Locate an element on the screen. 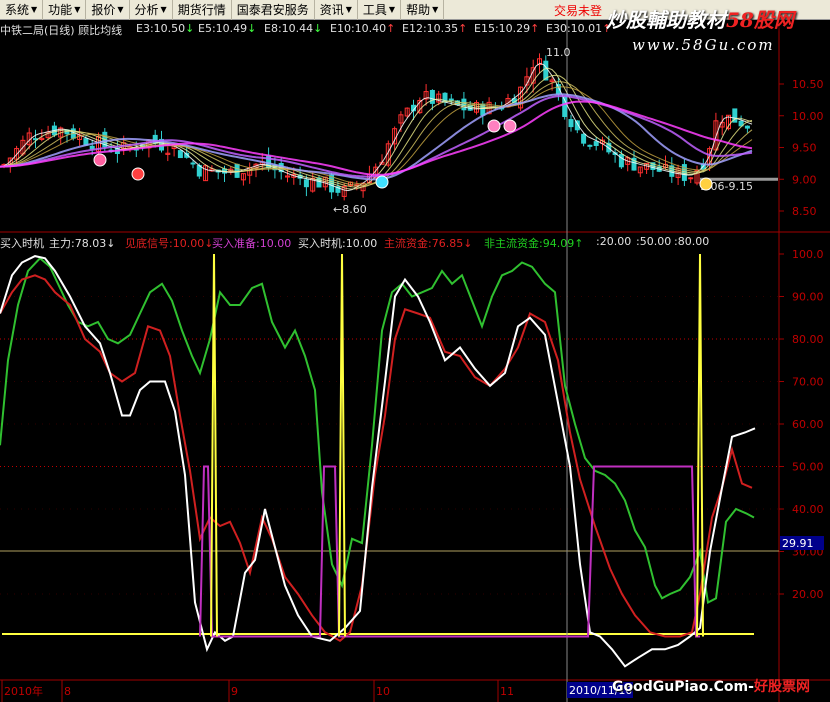  price-tick-label: 10.50 is located at coordinates (808, 84).